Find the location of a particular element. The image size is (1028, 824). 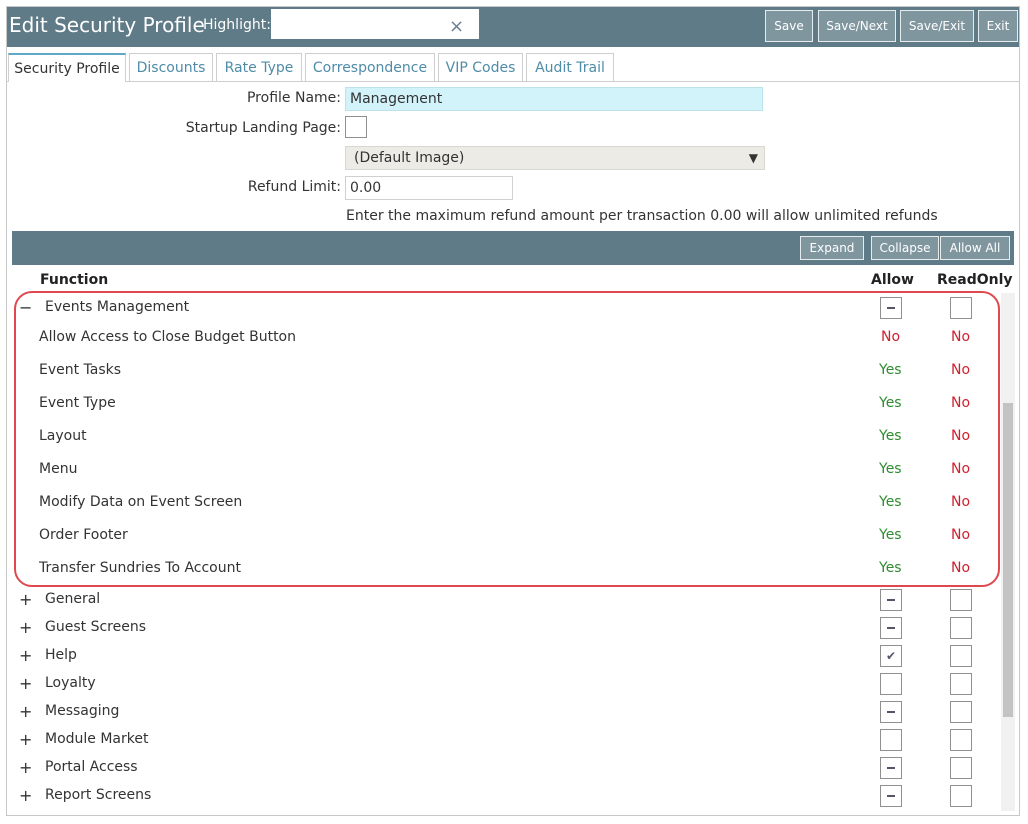

function-name: Event Type is located at coordinates (77, 403).